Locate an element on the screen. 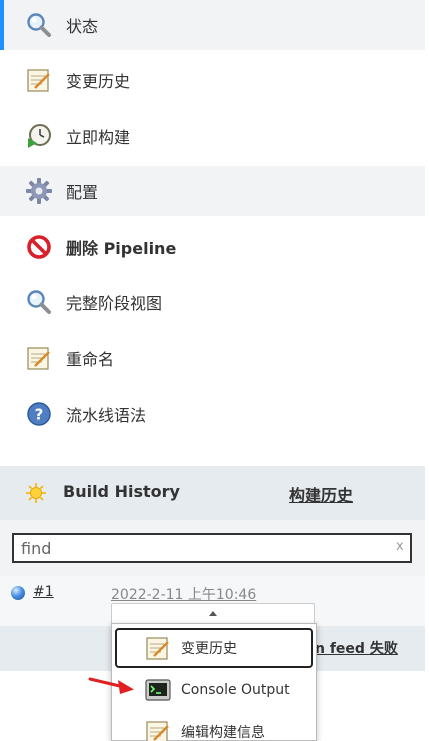  sun-icon is located at coordinates (36, 493).